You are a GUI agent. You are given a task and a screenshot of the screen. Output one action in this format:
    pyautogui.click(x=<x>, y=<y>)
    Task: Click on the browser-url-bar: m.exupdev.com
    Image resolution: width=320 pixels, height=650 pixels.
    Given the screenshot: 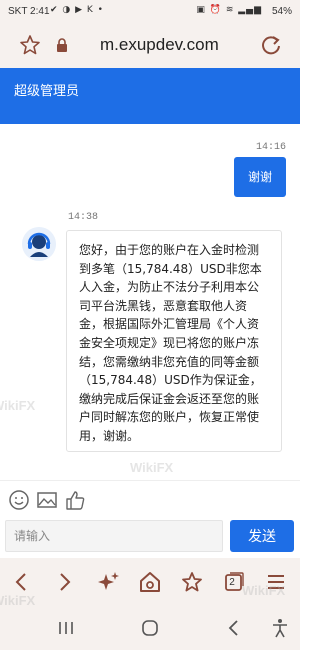 What is the action you would take?
    pyautogui.click(x=150, y=46)
    